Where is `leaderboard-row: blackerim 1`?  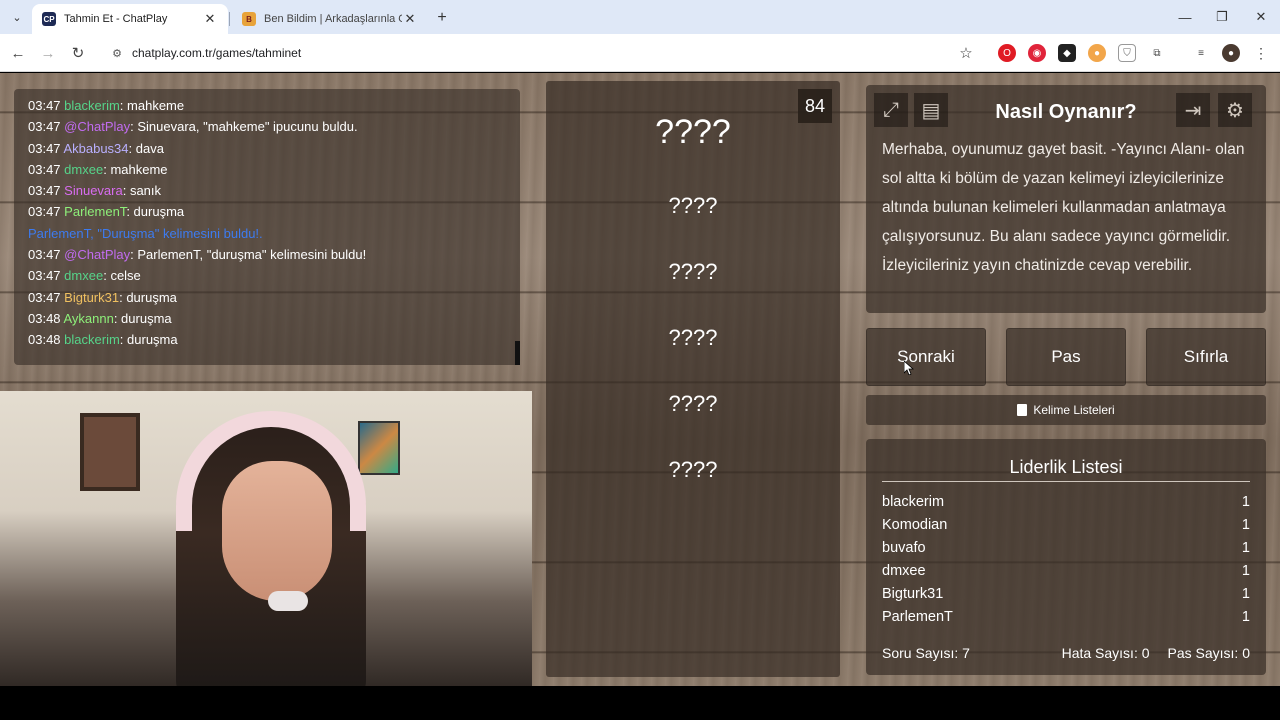 leaderboard-row: blackerim 1 is located at coordinates (1066, 502).